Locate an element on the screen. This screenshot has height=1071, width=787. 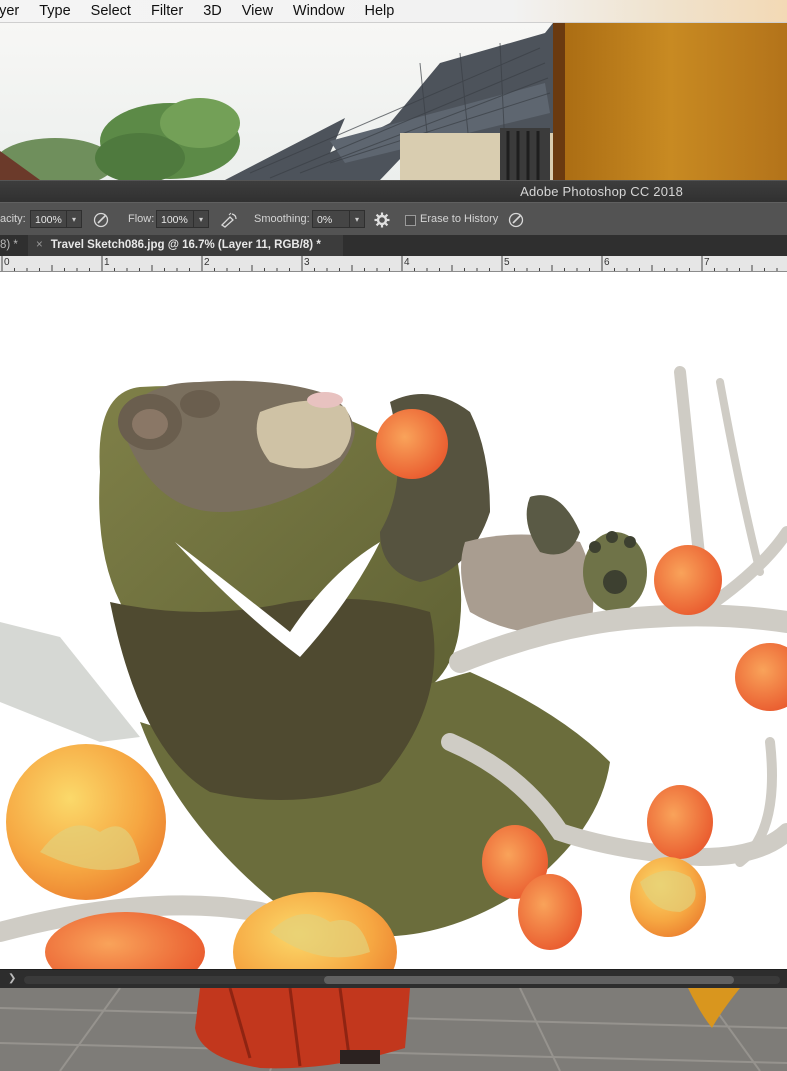
ruler-mark: 1 is located at coordinates (107, 262).